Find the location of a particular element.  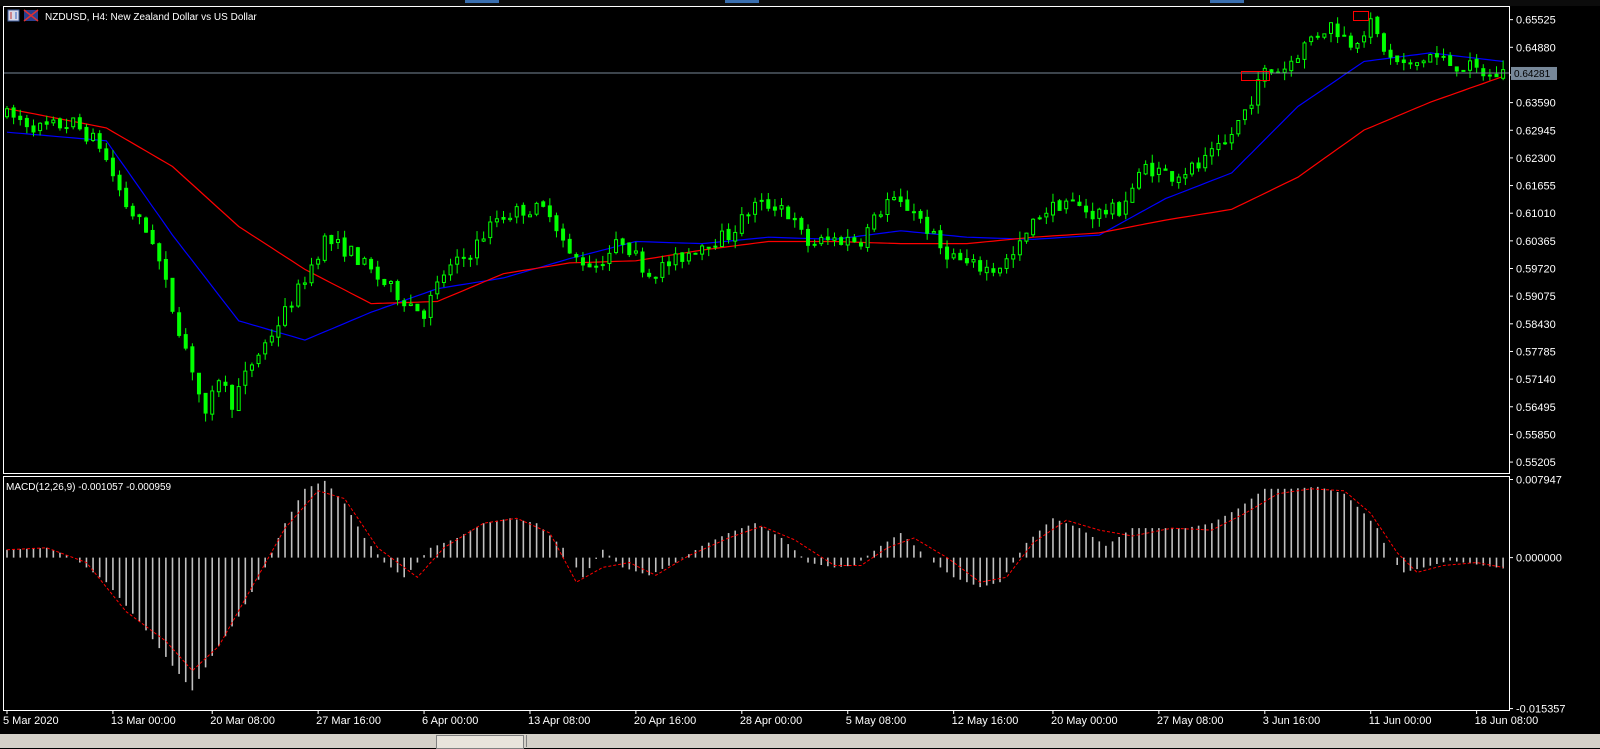

tab-divider is located at coordinates (526, 741).